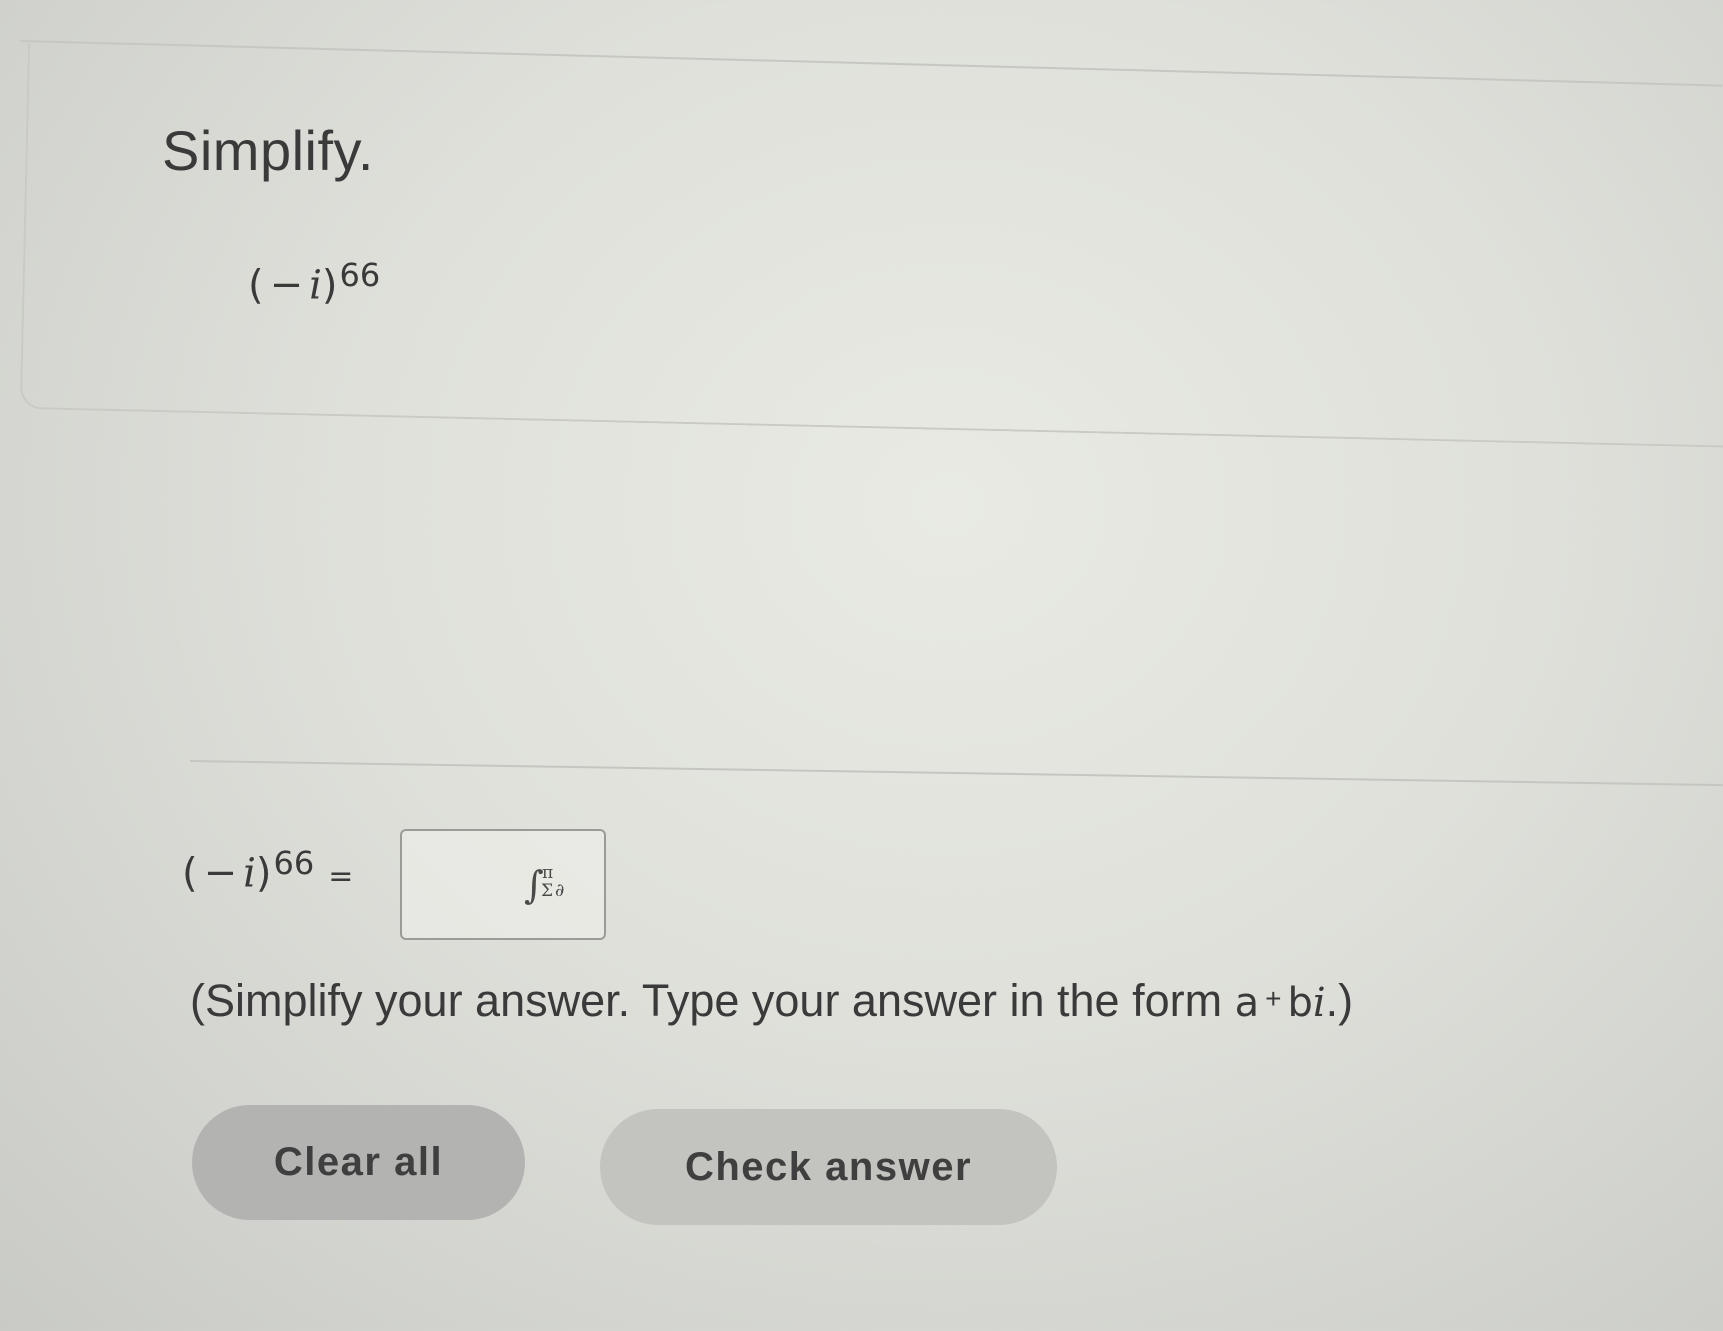 The height and width of the screenshot is (1331, 1723). What do you see at coordinates (1339, 1000) in the screenshot?
I see `hint-suffix: .)` at bounding box center [1339, 1000].